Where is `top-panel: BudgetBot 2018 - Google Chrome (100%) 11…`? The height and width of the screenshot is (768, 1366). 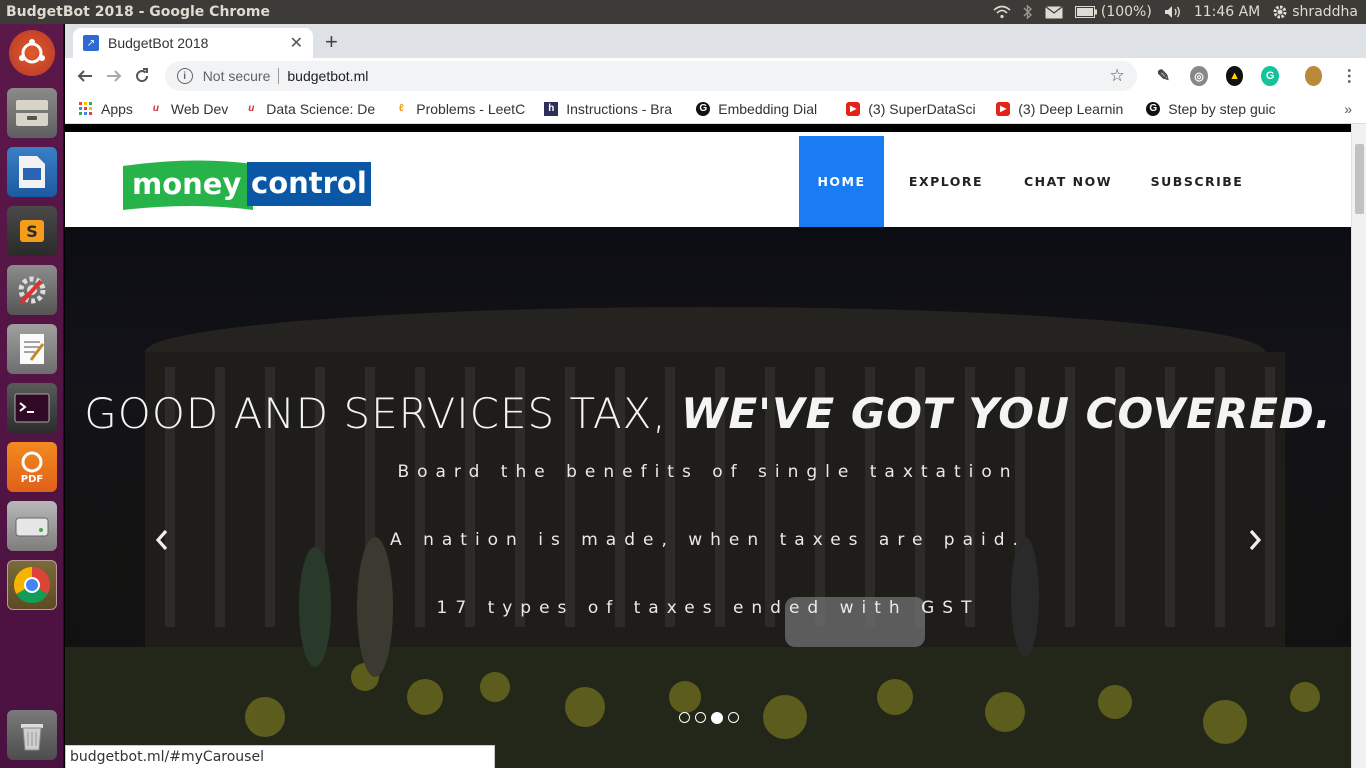 top-panel: BudgetBot 2018 - Google Chrome (100%) 11… is located at coordinates (683, 12).